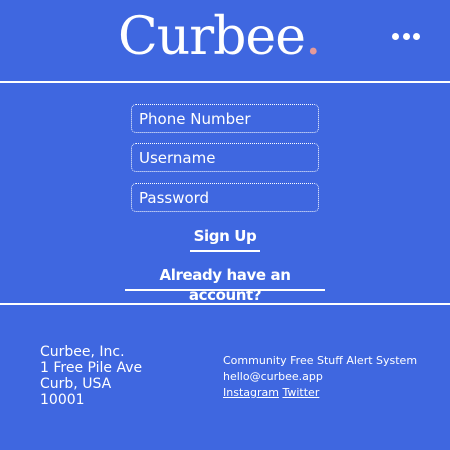  I want to click on social-links: Instagram Twitter, so click(320, 393).